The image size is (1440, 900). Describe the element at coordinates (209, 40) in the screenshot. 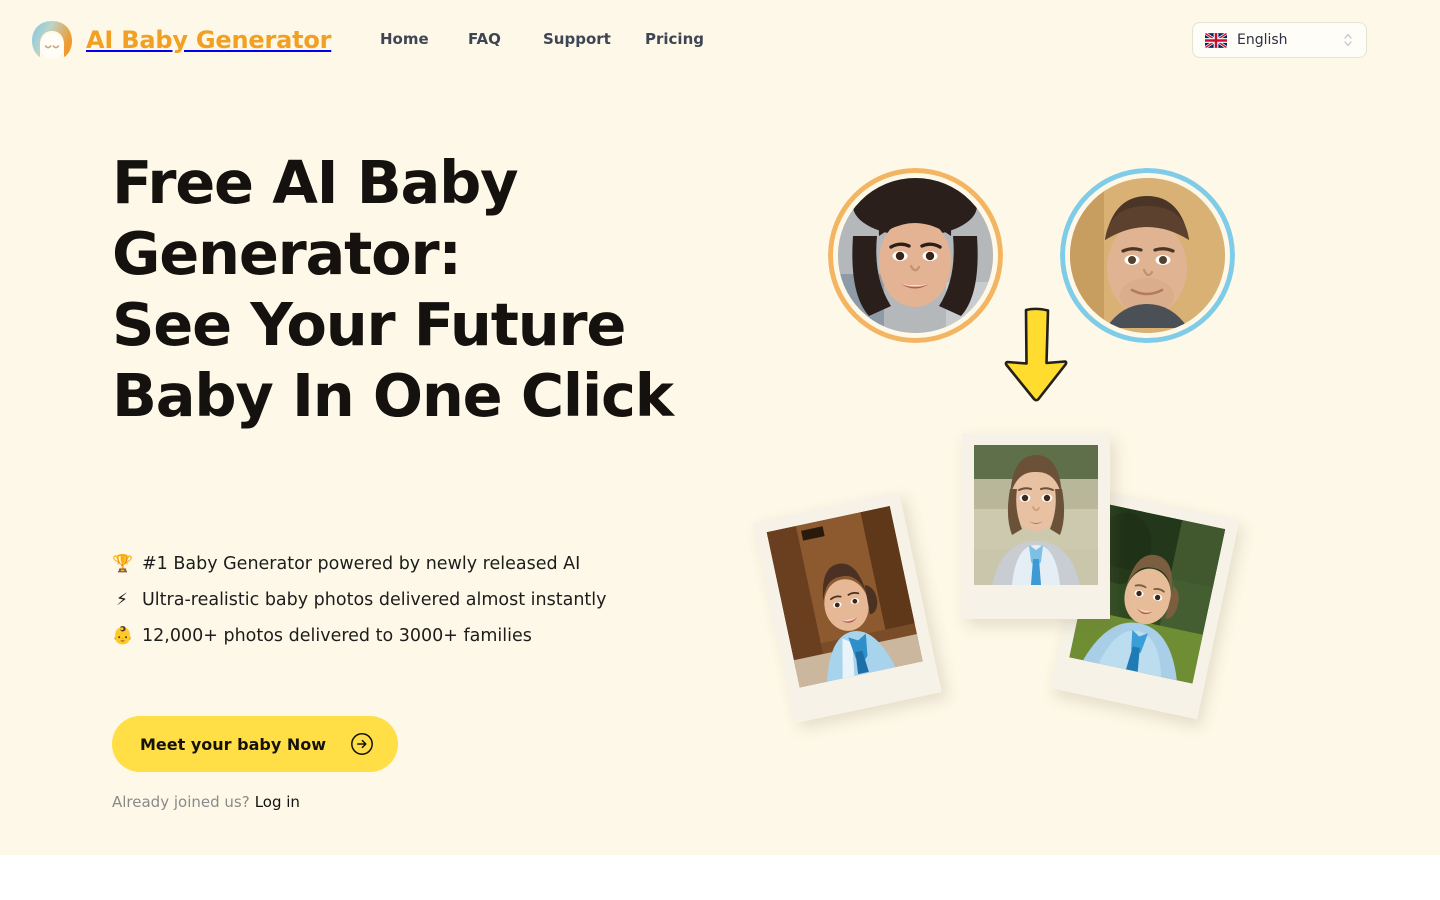

I see `brand-name: AI Baby Generator` at that location.